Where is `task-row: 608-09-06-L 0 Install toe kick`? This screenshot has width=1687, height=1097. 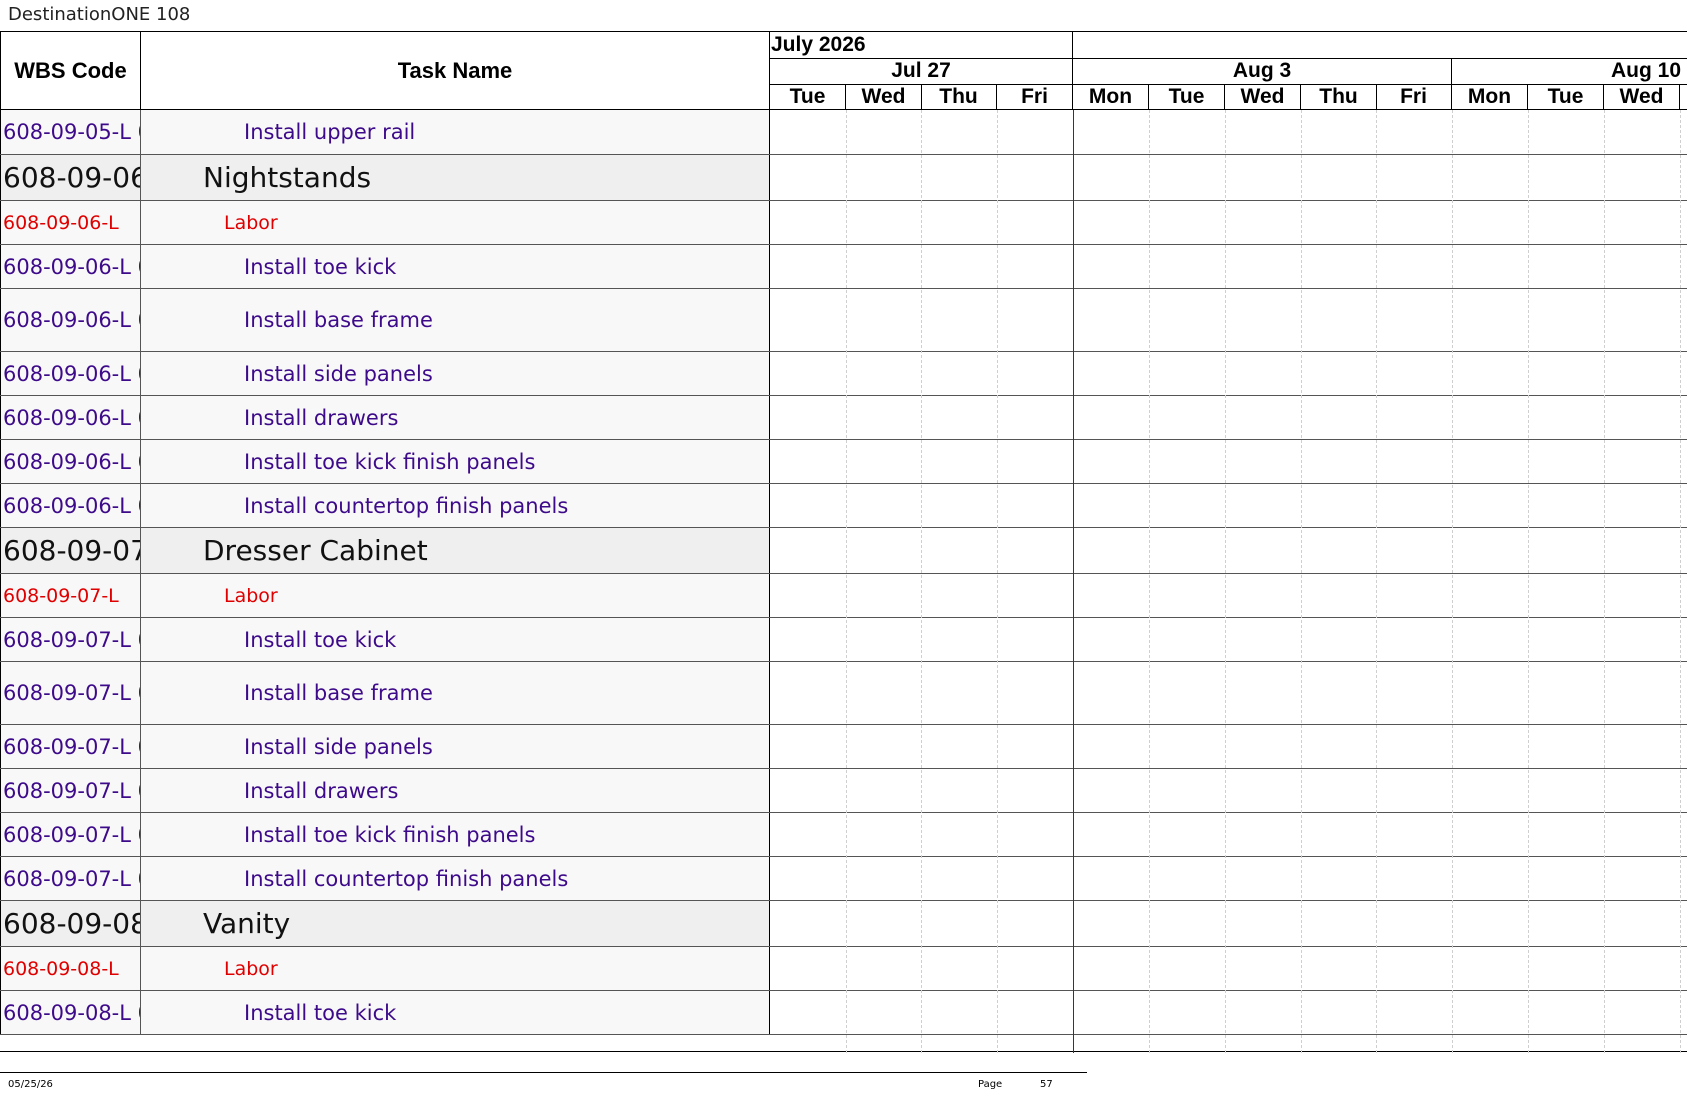 task-row: 608-09-06-L 0 Install toe kick is located at coordinates (843, 267).